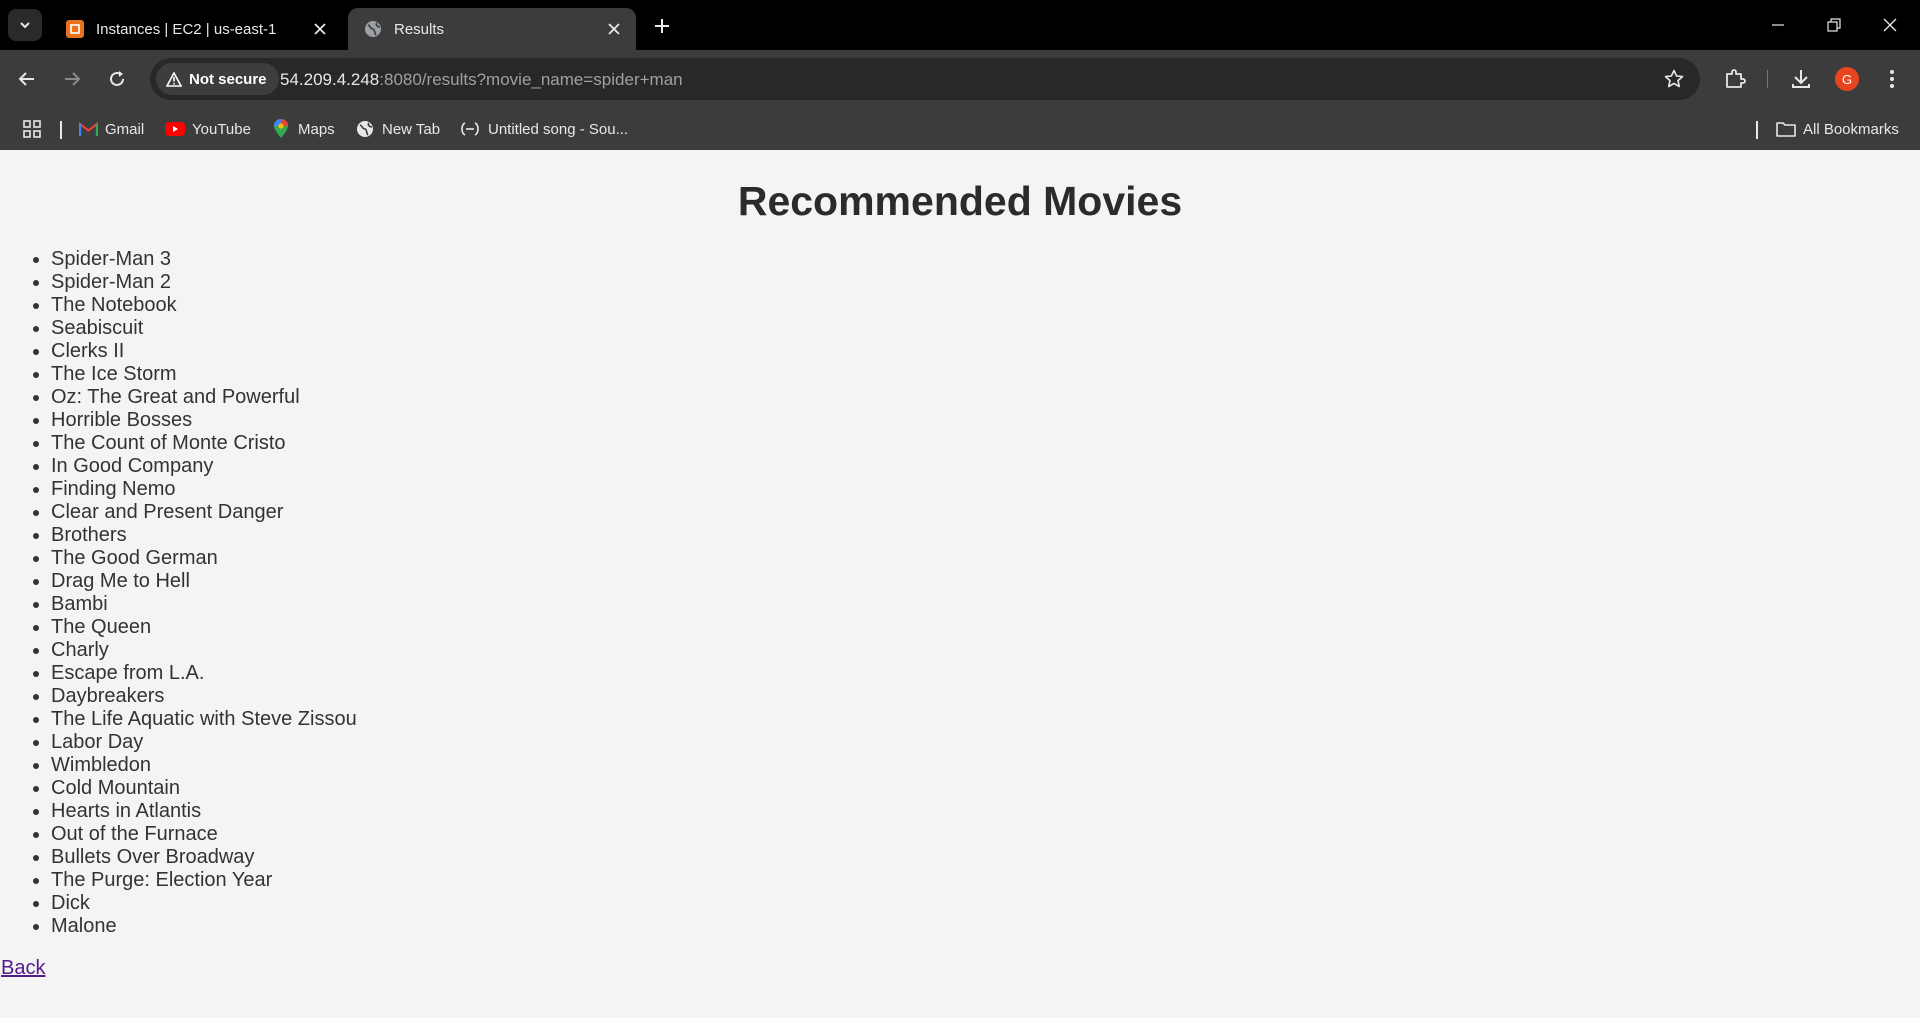 This screenshot has height=1018, width=1920. I want to click on reload-icon, so click(117, 78).